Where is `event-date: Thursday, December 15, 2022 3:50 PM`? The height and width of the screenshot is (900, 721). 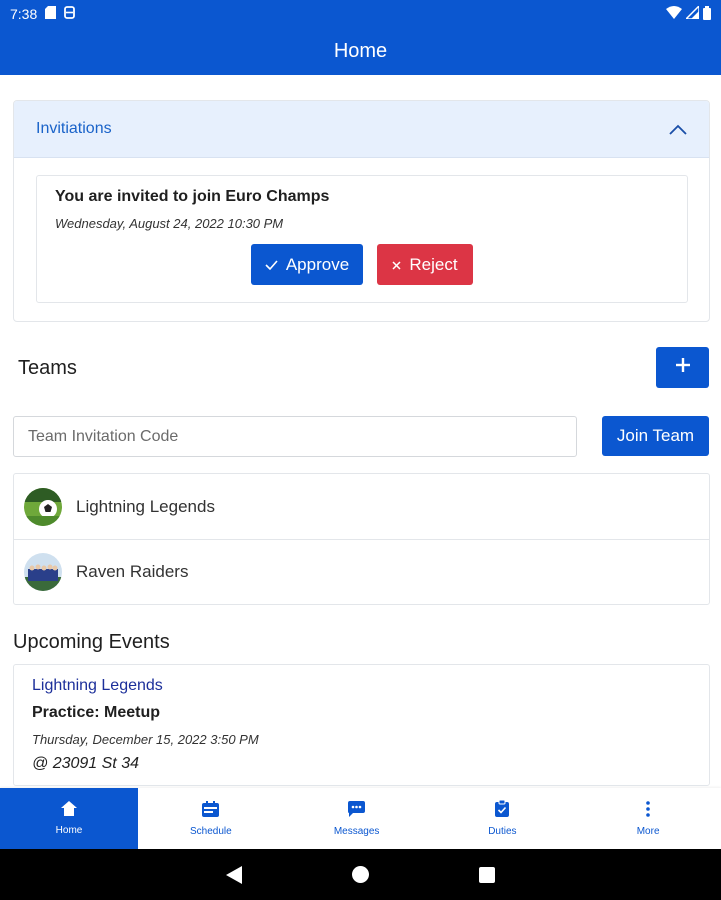 event-date: Thursday, December 15, 2022 3:50 PM is located at coordinates (145, 739).